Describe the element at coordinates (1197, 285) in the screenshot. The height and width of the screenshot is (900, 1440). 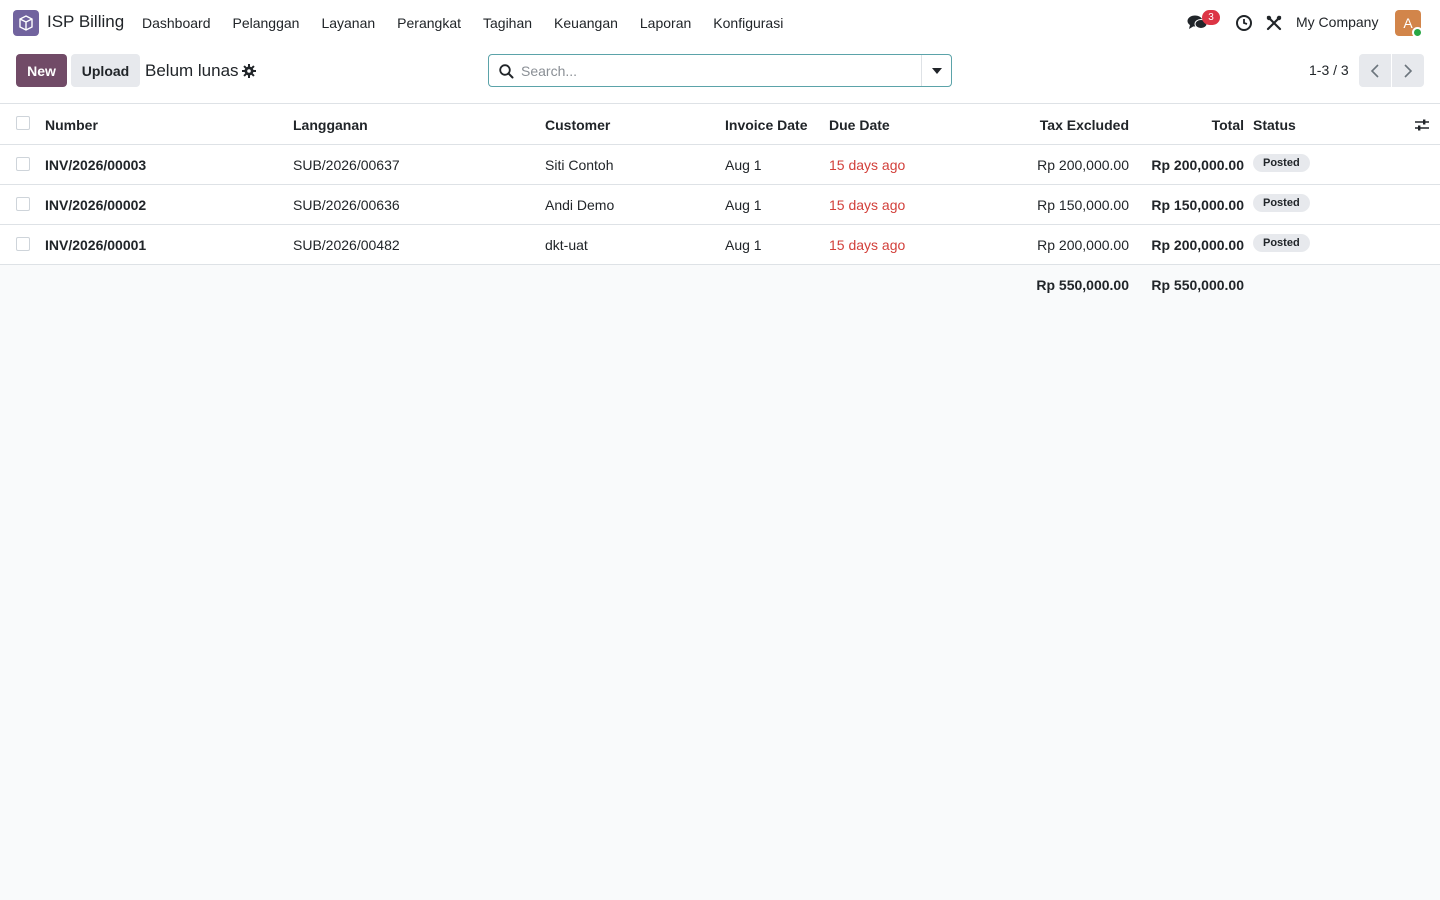
I see `sum-total: Rp 550,000.00` at that location.